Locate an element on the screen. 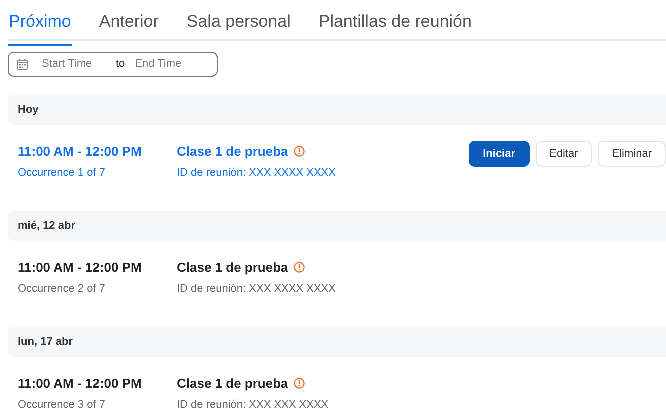 Image resolution: width=666 pixels, height=413 pixels. tab: Anterior is located at coordinates (129, 26).